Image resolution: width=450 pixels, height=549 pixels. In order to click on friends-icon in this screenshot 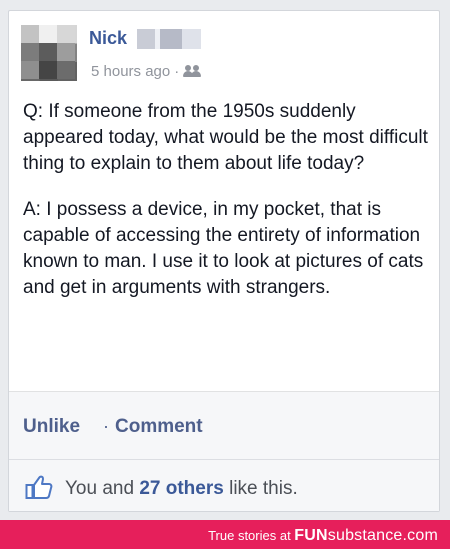, I will do `click(192, 71)`.